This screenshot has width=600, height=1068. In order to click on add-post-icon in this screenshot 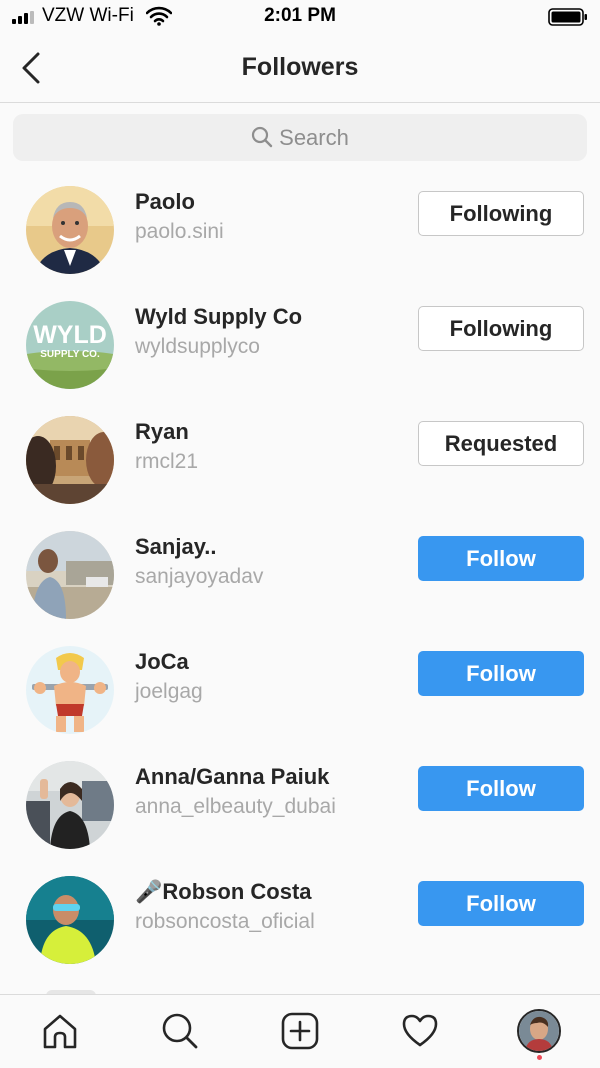, I will do `click(300, 1031)`.